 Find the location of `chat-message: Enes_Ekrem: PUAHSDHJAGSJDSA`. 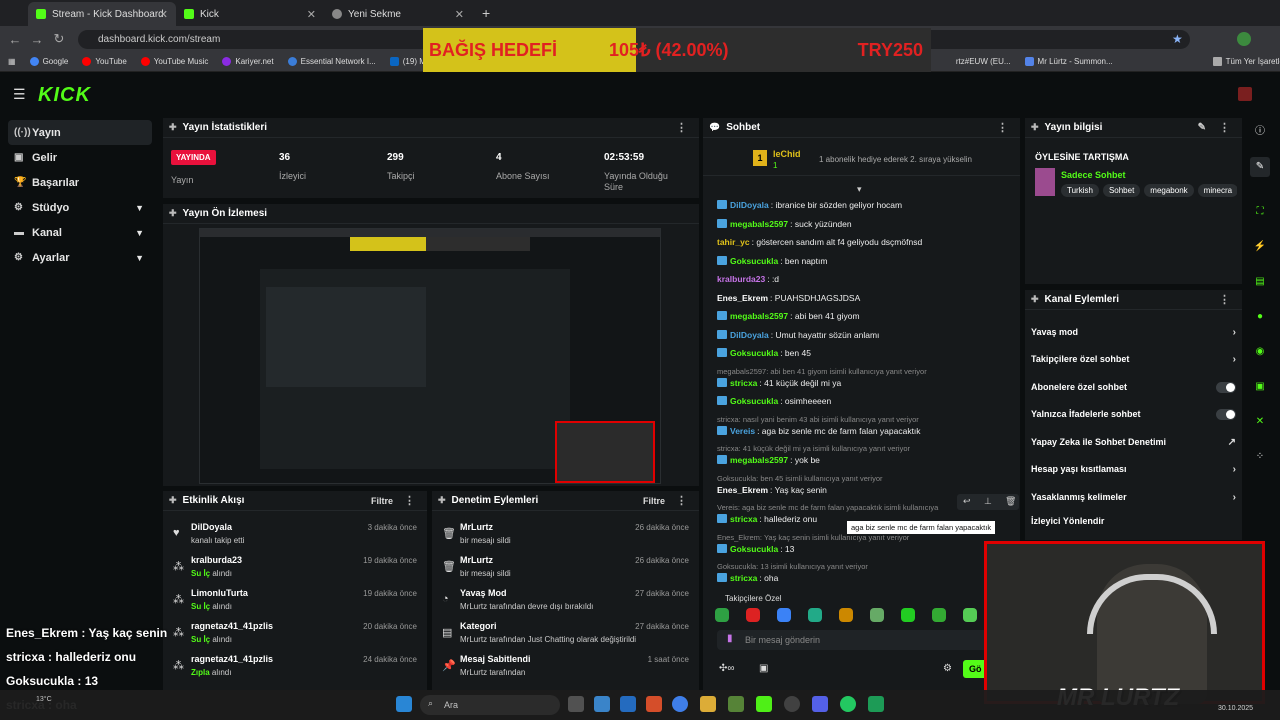

chat-message: Enes_Ekrem: PUAHSDHJAGSJDSA is located at coordinates (788, 298).